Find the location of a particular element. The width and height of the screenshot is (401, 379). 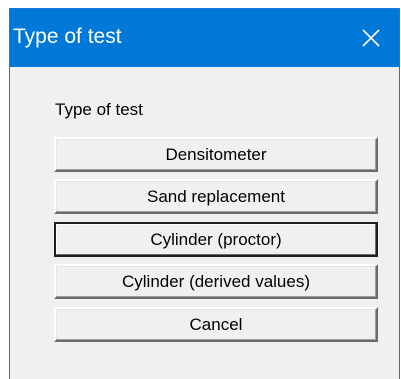

close-icon is located at coordinates (371, 38).